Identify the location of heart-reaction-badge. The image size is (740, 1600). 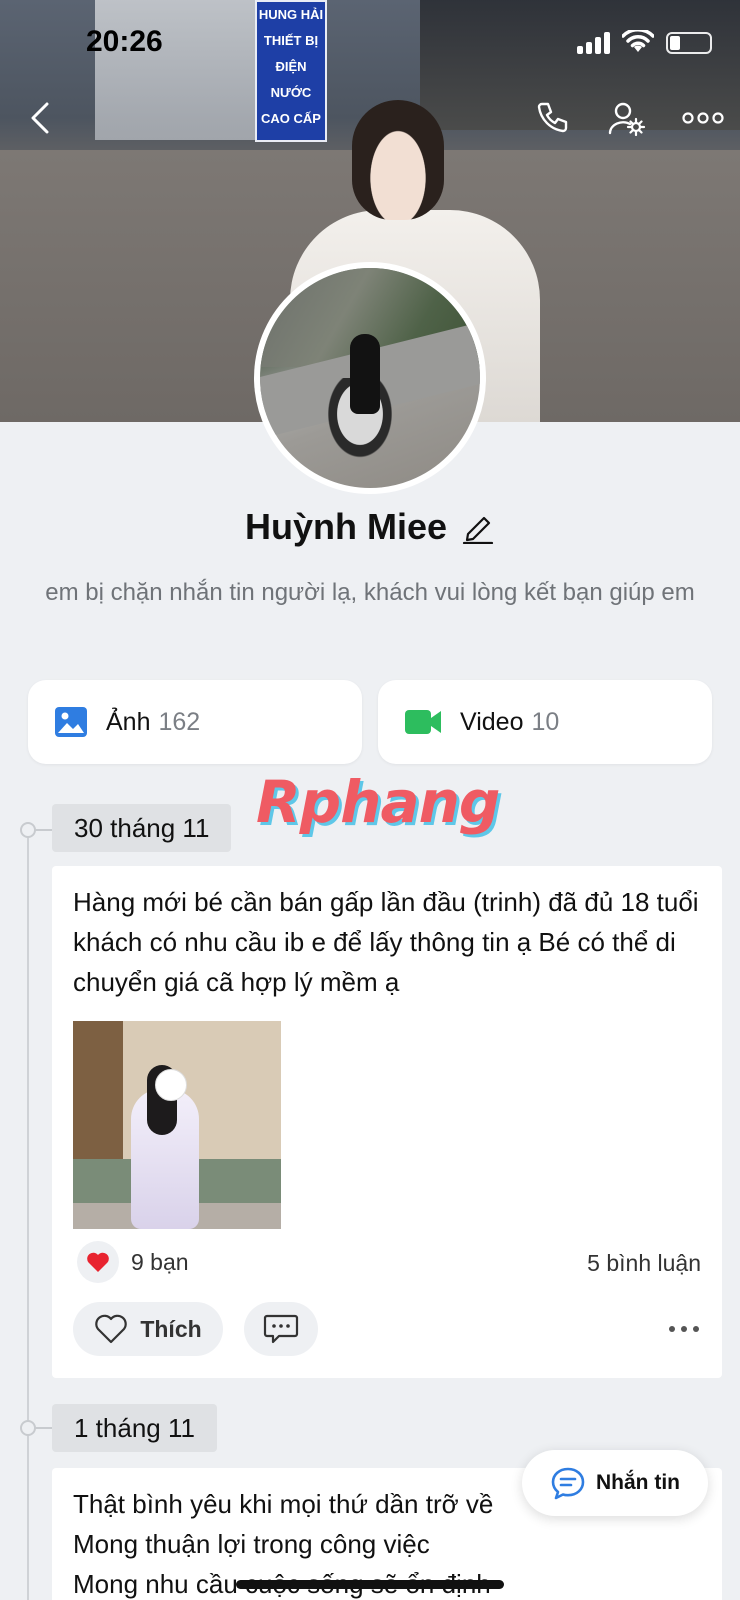
(98, 1262).